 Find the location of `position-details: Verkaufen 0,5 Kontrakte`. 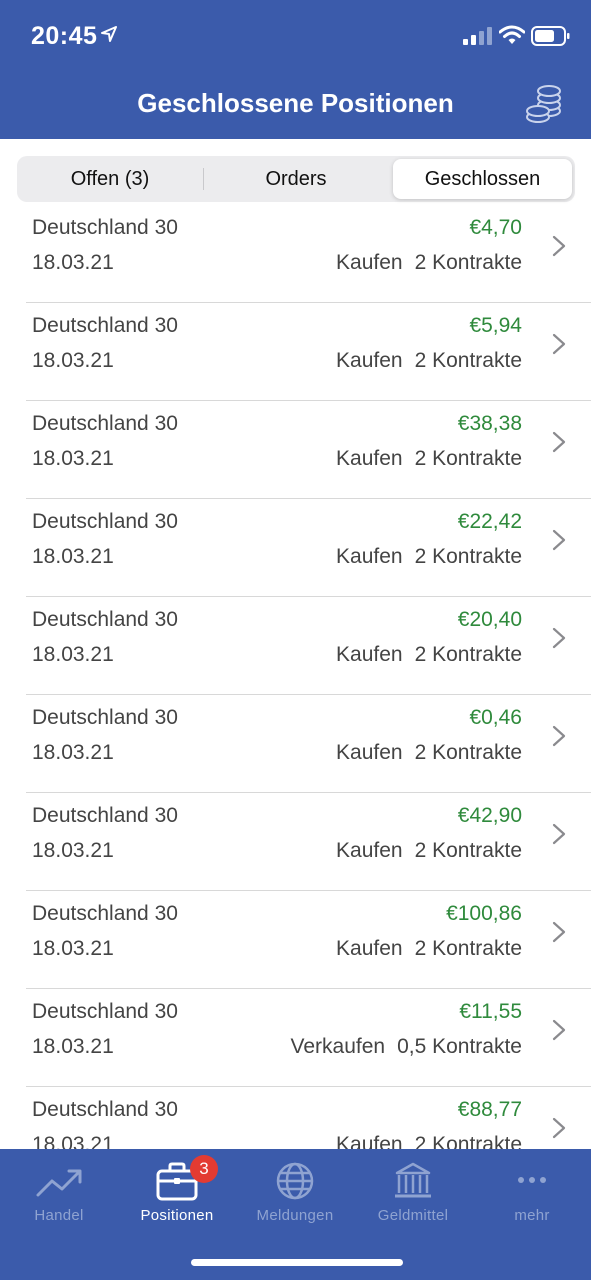

position-details: Verkaufen 0,5 Kontrakte is located at coordinates (407, 1047).